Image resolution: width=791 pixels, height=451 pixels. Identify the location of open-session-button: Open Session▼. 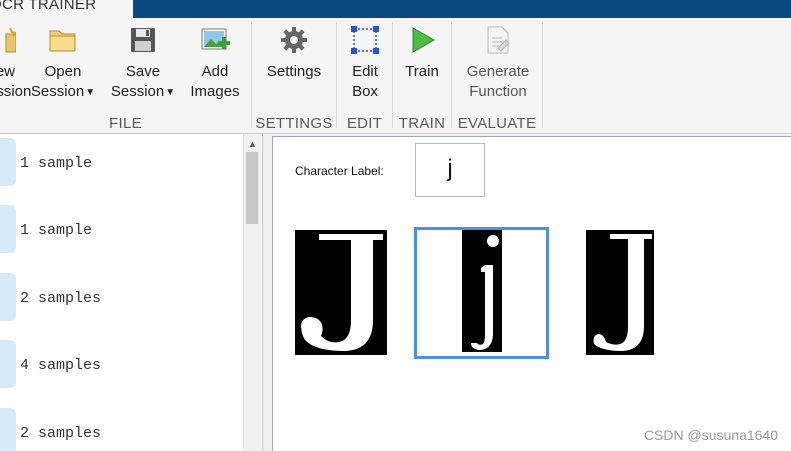
(63, 63).